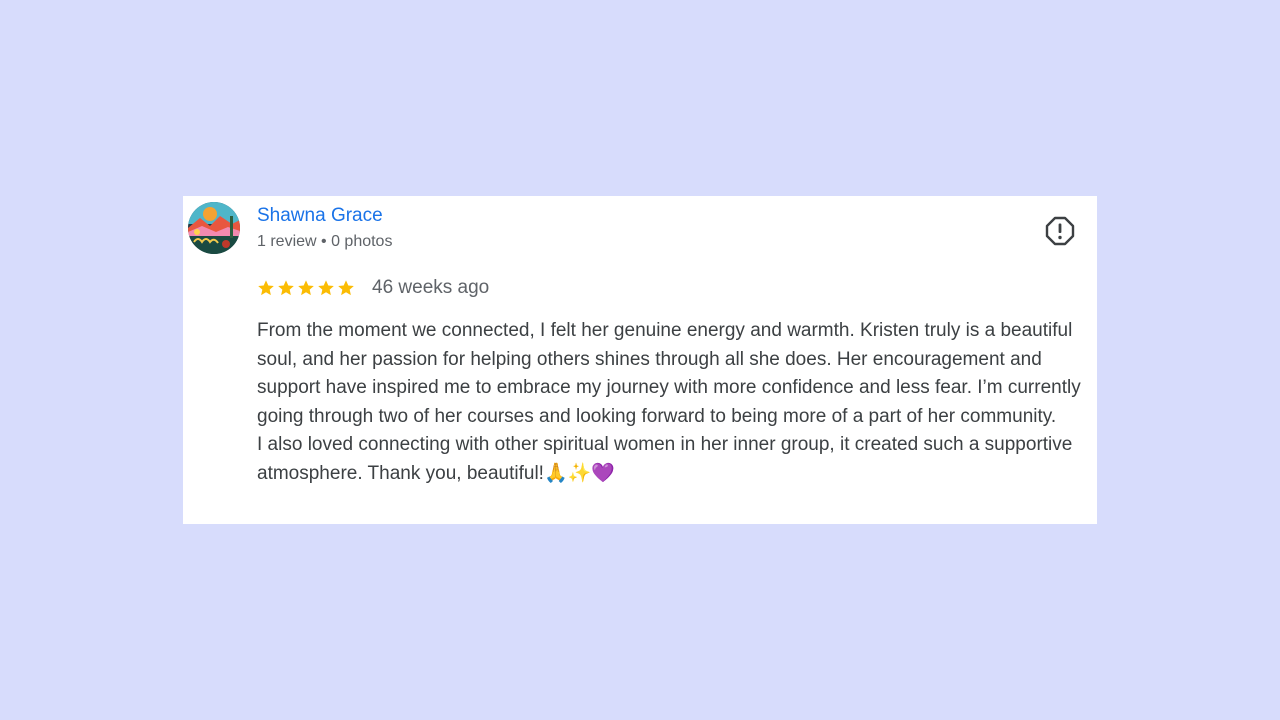 The image size is (1280, 720). Describe the element at coordinates (325, 241) in the screenshot. I see `reviewer-meta: 1 review • 0 photos` at that location.